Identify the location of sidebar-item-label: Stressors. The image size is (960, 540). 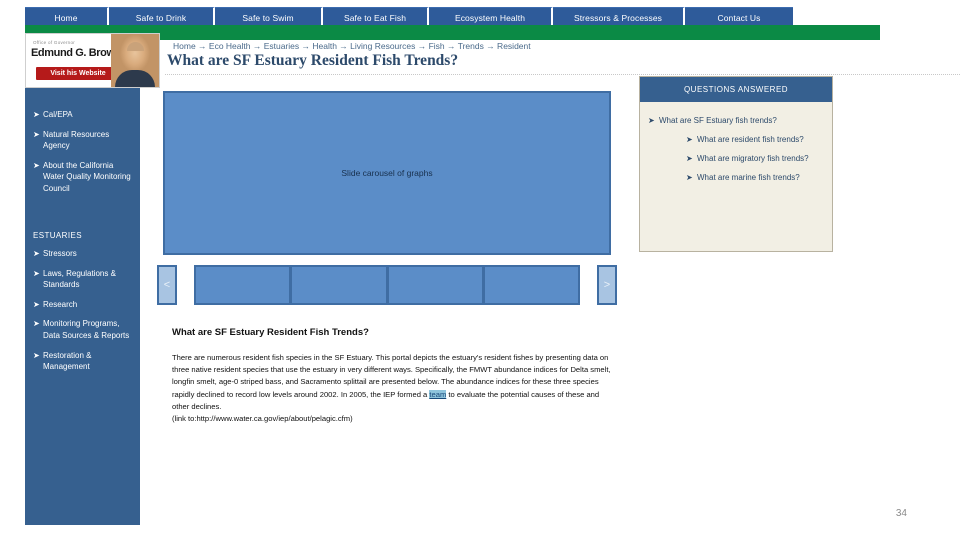
(60, 253).